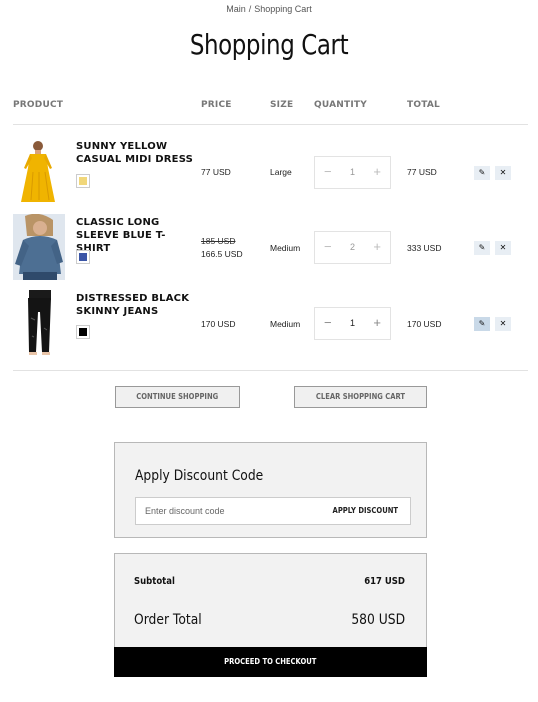 The width and height of the screenshot is (538, 702). Describe the element at coordinates (199, 476) in the screenshot. I see `discount-title: Apply Discount Code` at that location.